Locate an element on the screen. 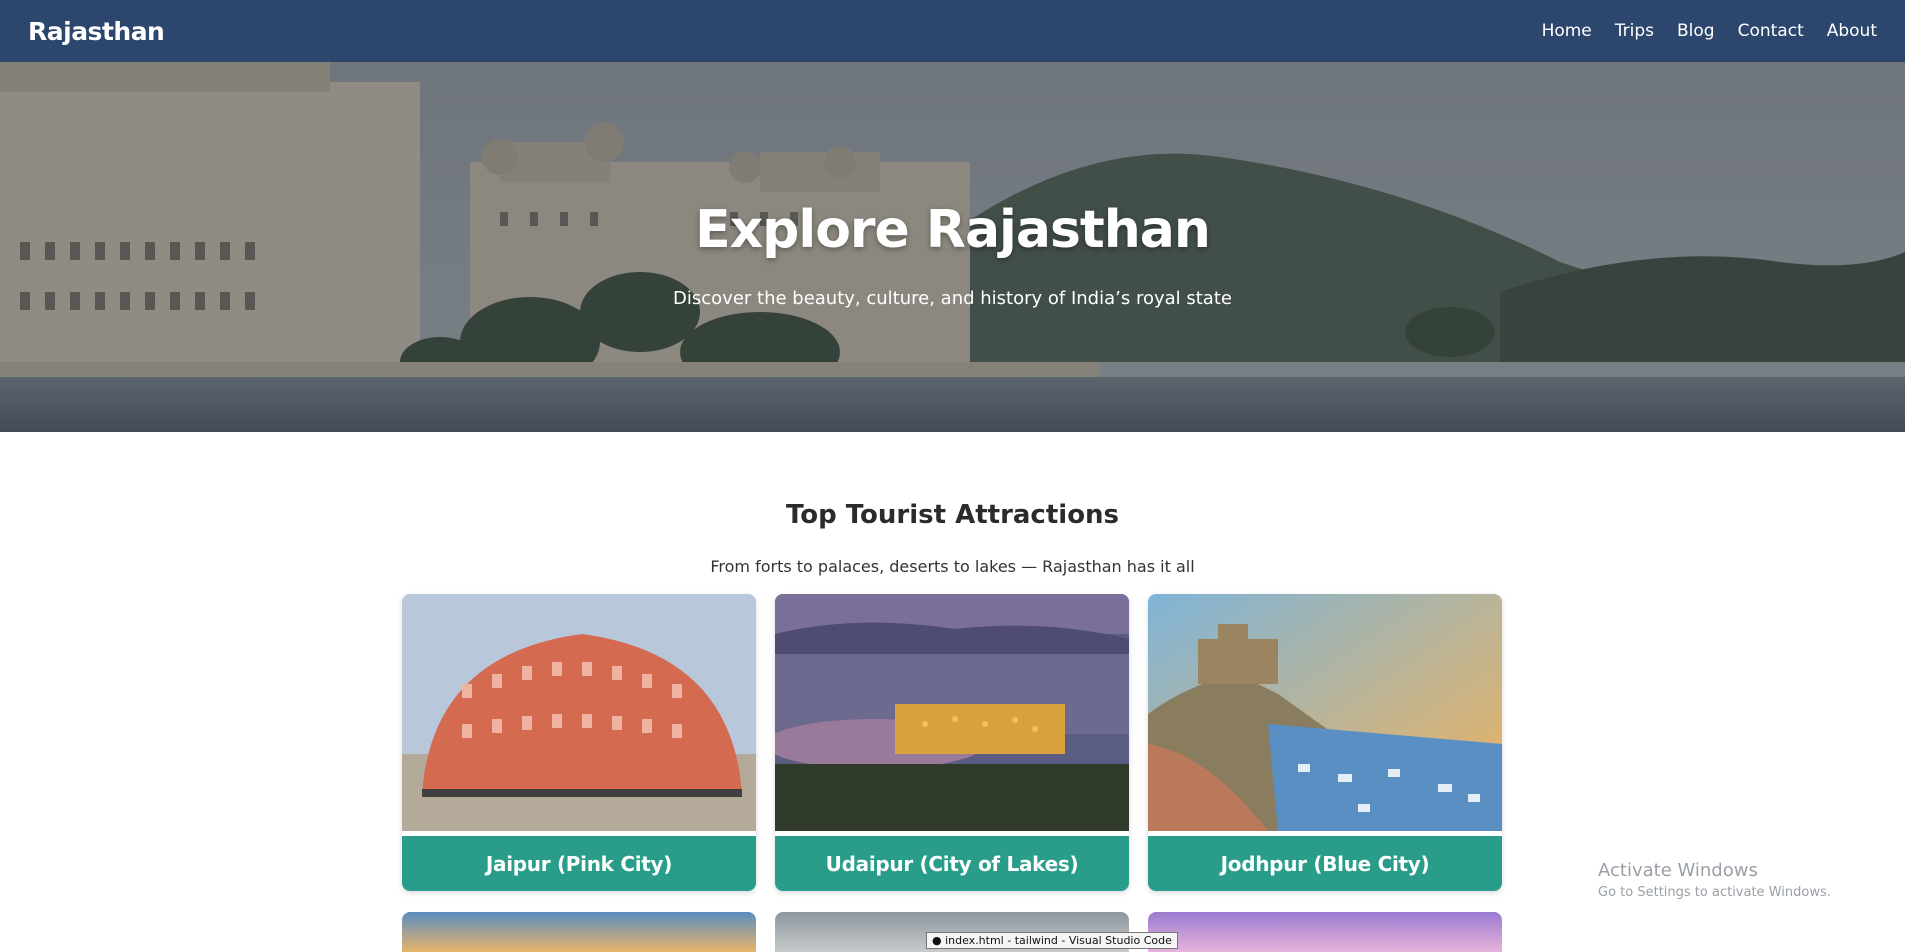 This screenshot has width=1905, height=952. jodhpur-image is located at coordinates (1325, 712).